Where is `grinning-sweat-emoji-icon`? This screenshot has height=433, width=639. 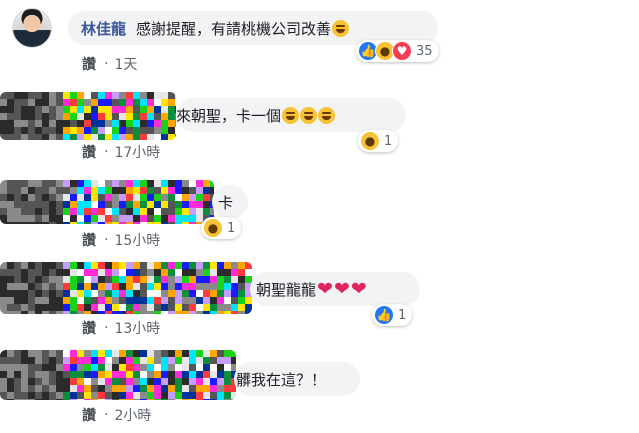
grinning-sweat-emoji-icon is located at coordinates (341, 28).